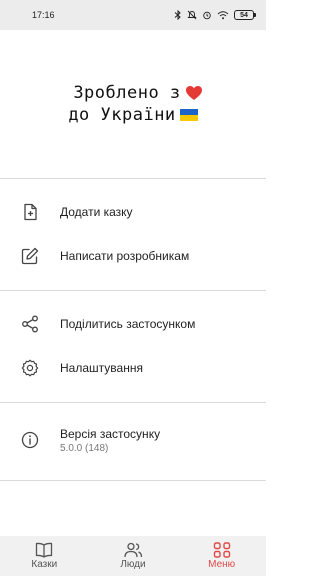 The width and height of the screenshot is (320, 576). I want to click on nav-tab-menu: Меню, so click(222, 556).